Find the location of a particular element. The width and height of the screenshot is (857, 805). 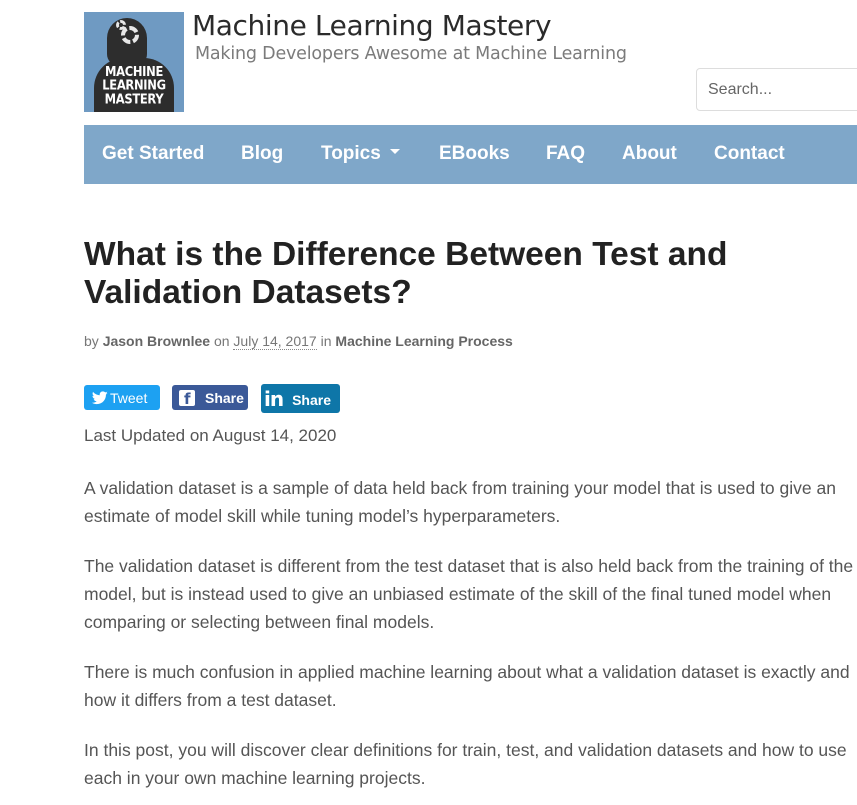

nav-item-ebooks: EBooks is located at coordinates (474, 154).